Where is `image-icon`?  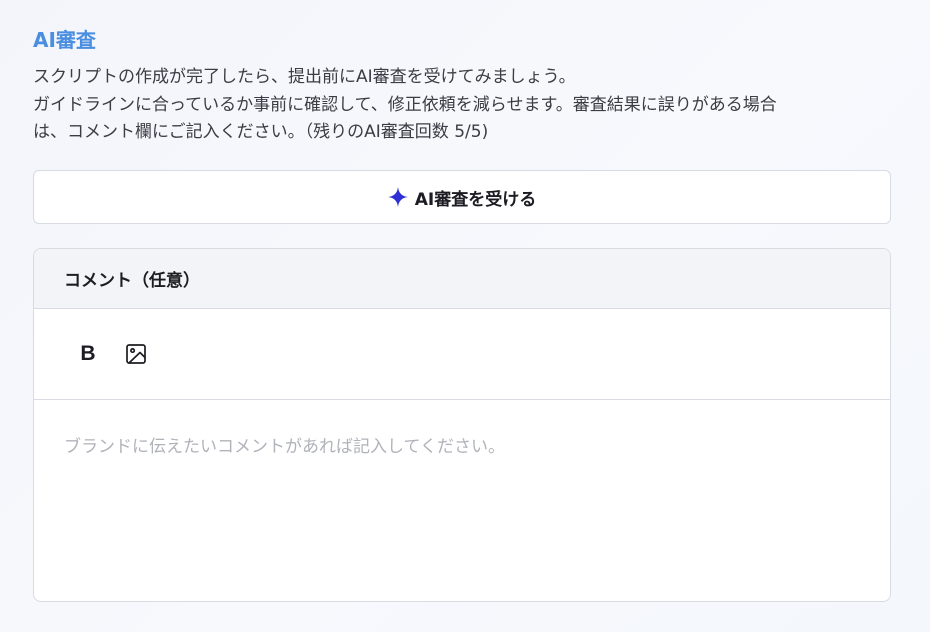
image-icon is located at coordinates (136, 354).